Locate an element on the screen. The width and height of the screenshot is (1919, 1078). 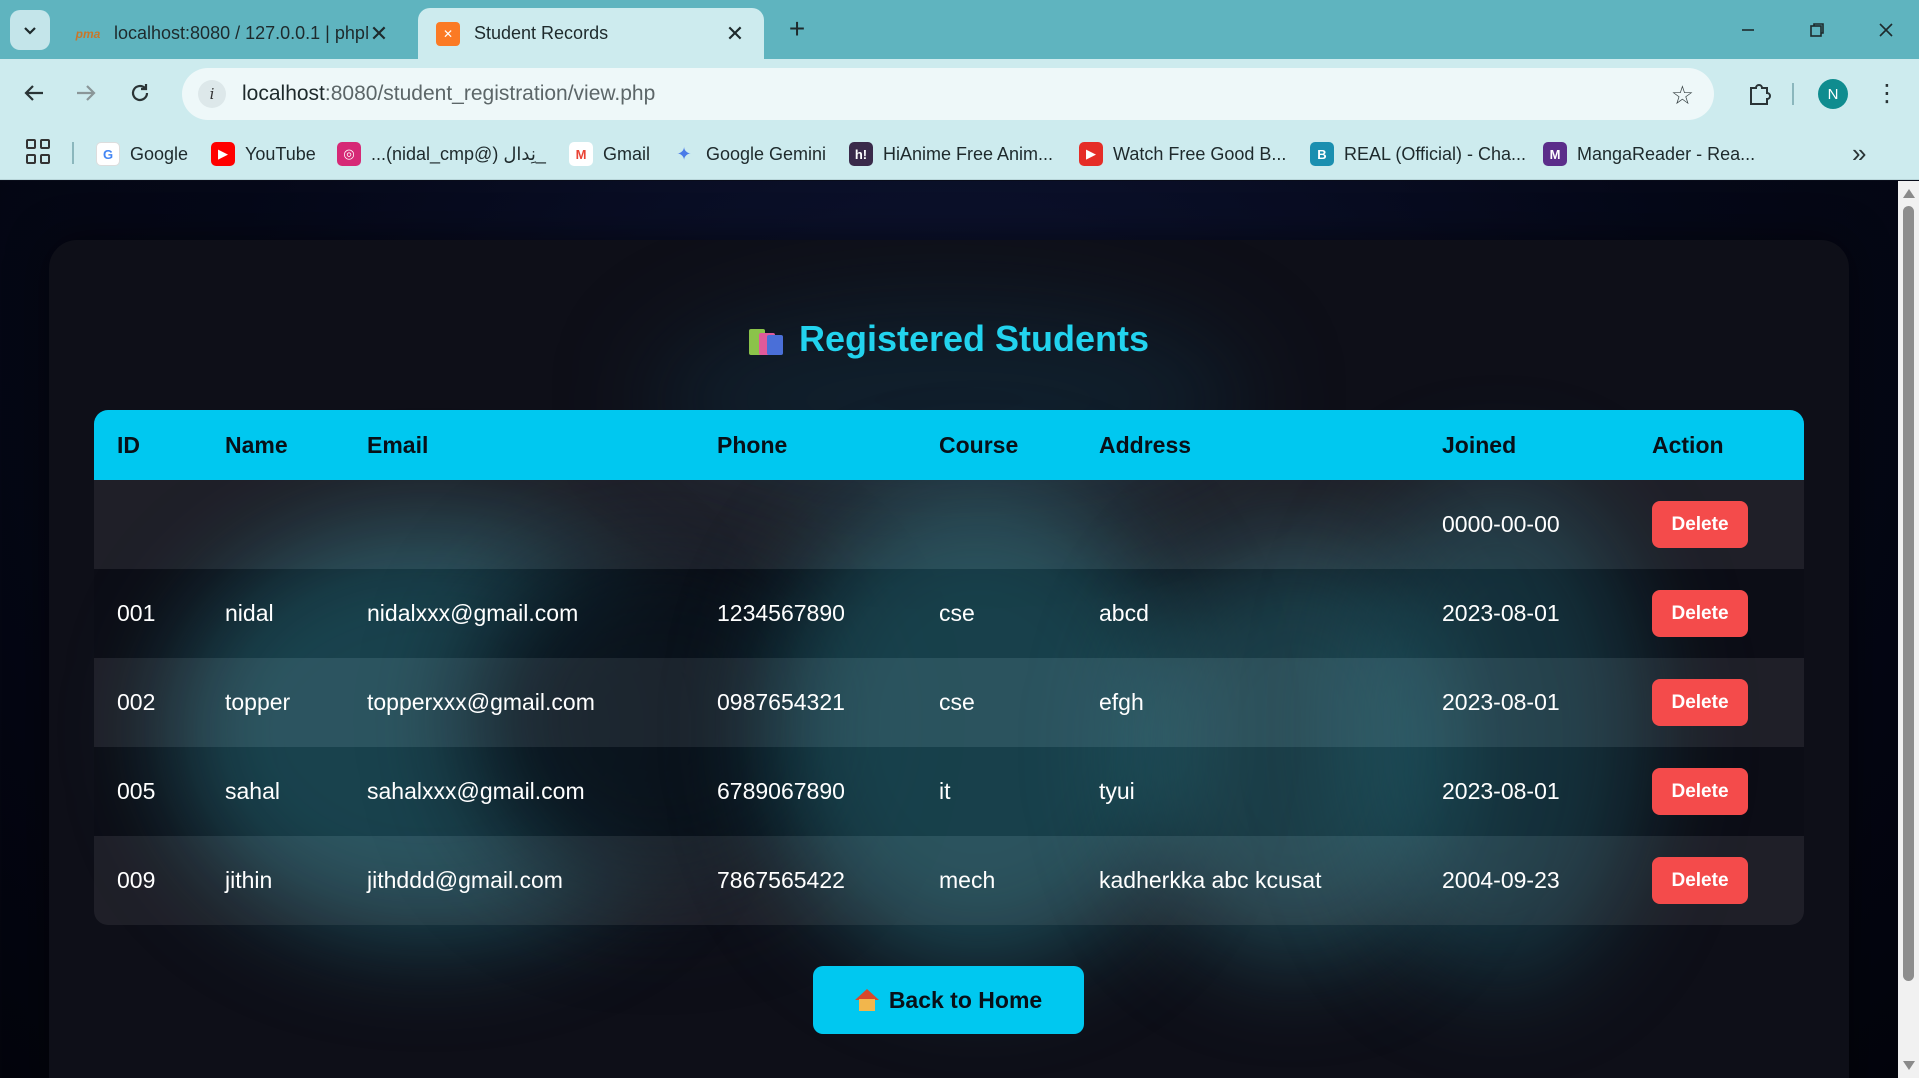
cell-id: 009 is located at coordinates (136, 880).